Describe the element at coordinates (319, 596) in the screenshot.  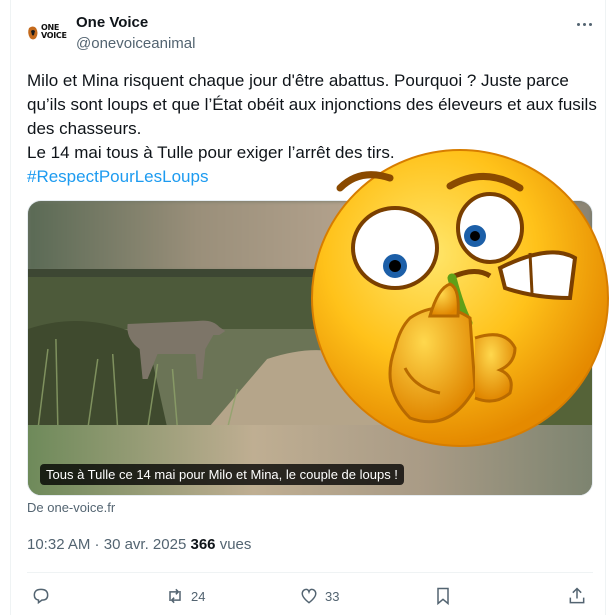
I see `like-button: 33` at that location.